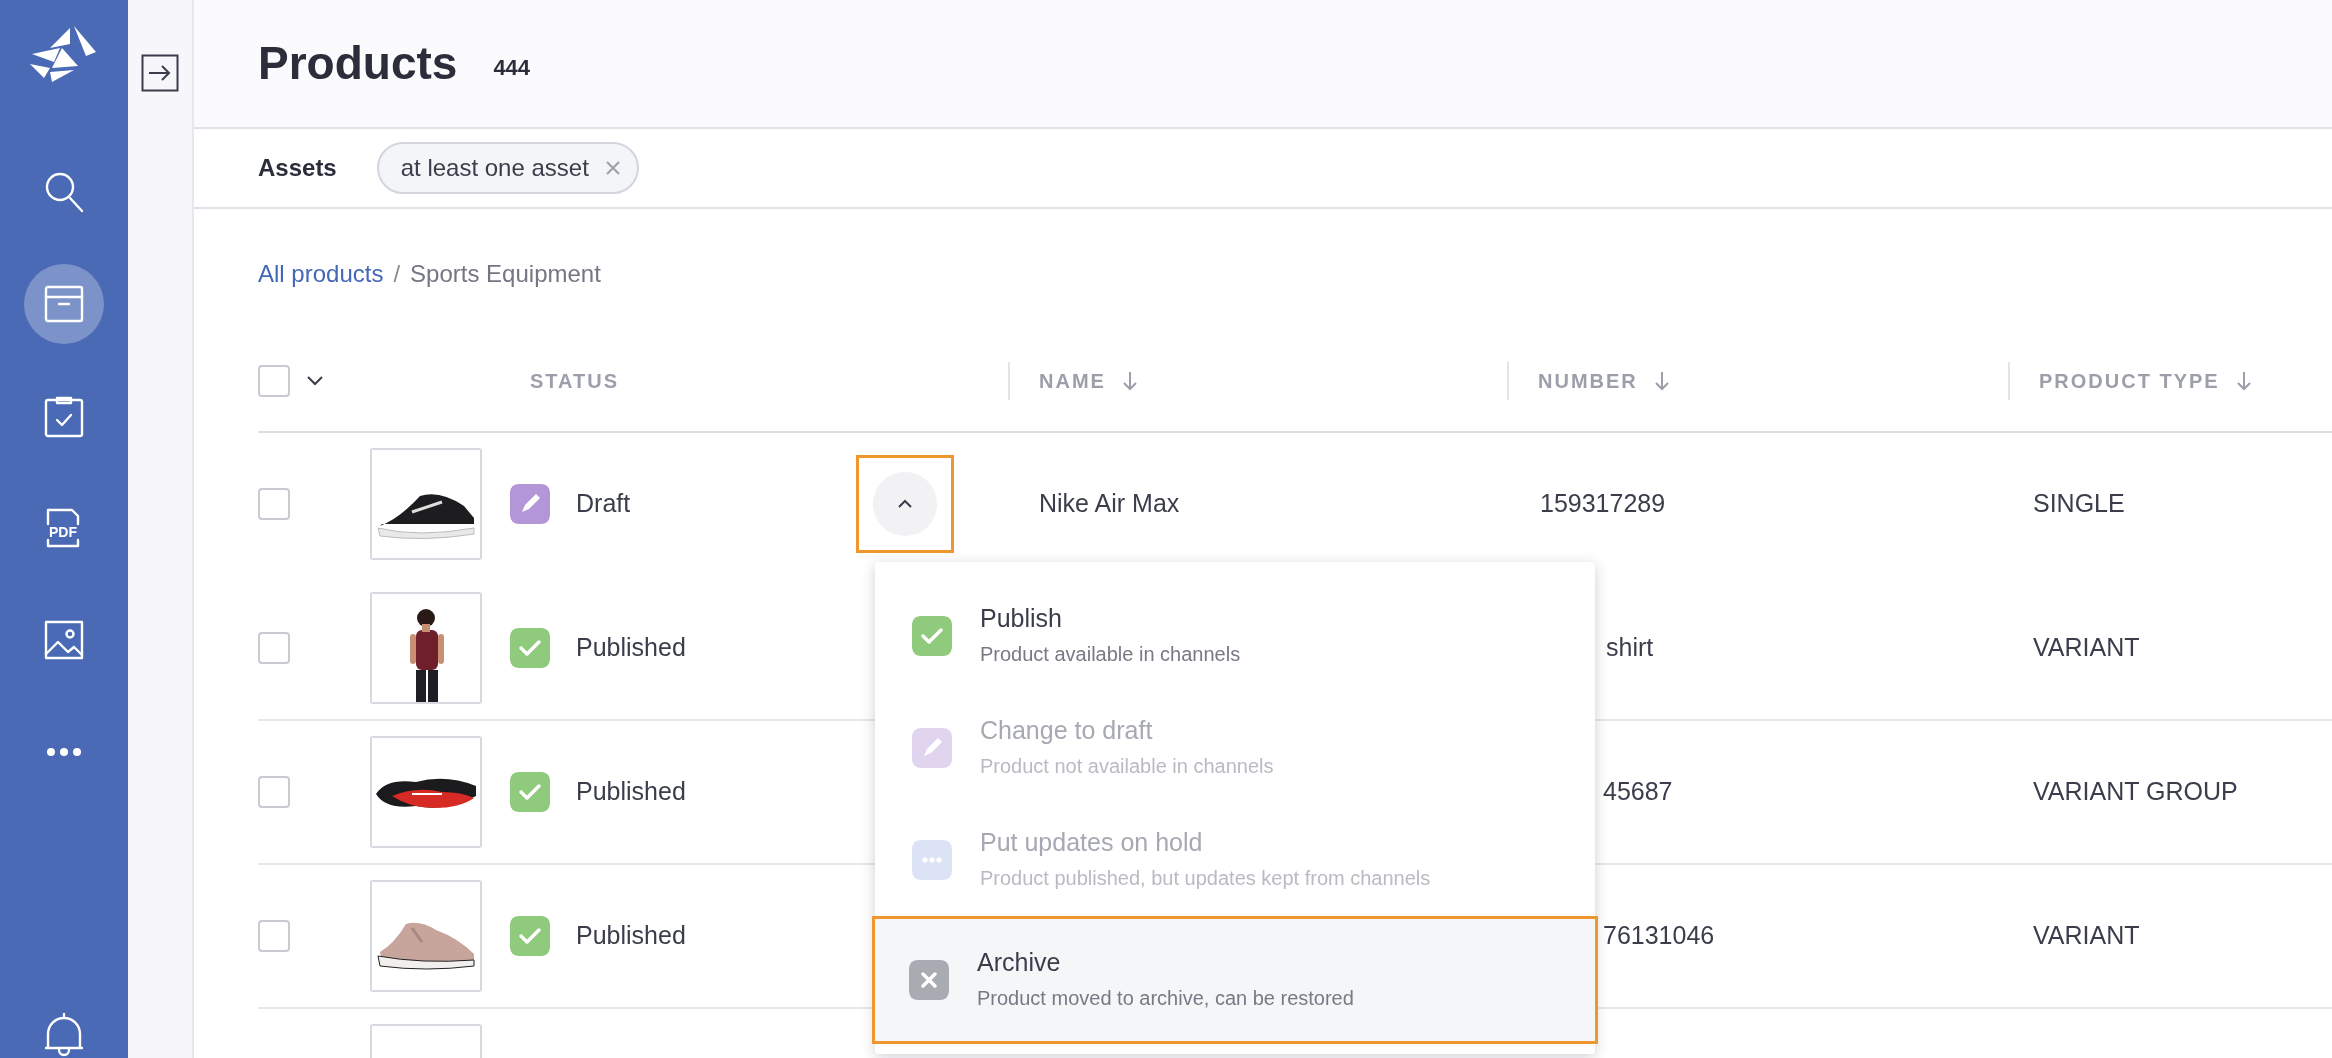 The width and height of the screenshot is (2332, 1058). What do you see at coordinates (1638, 792) in the screenshot?
I see `product-number: 45687` at bounding box center [1638, 792].